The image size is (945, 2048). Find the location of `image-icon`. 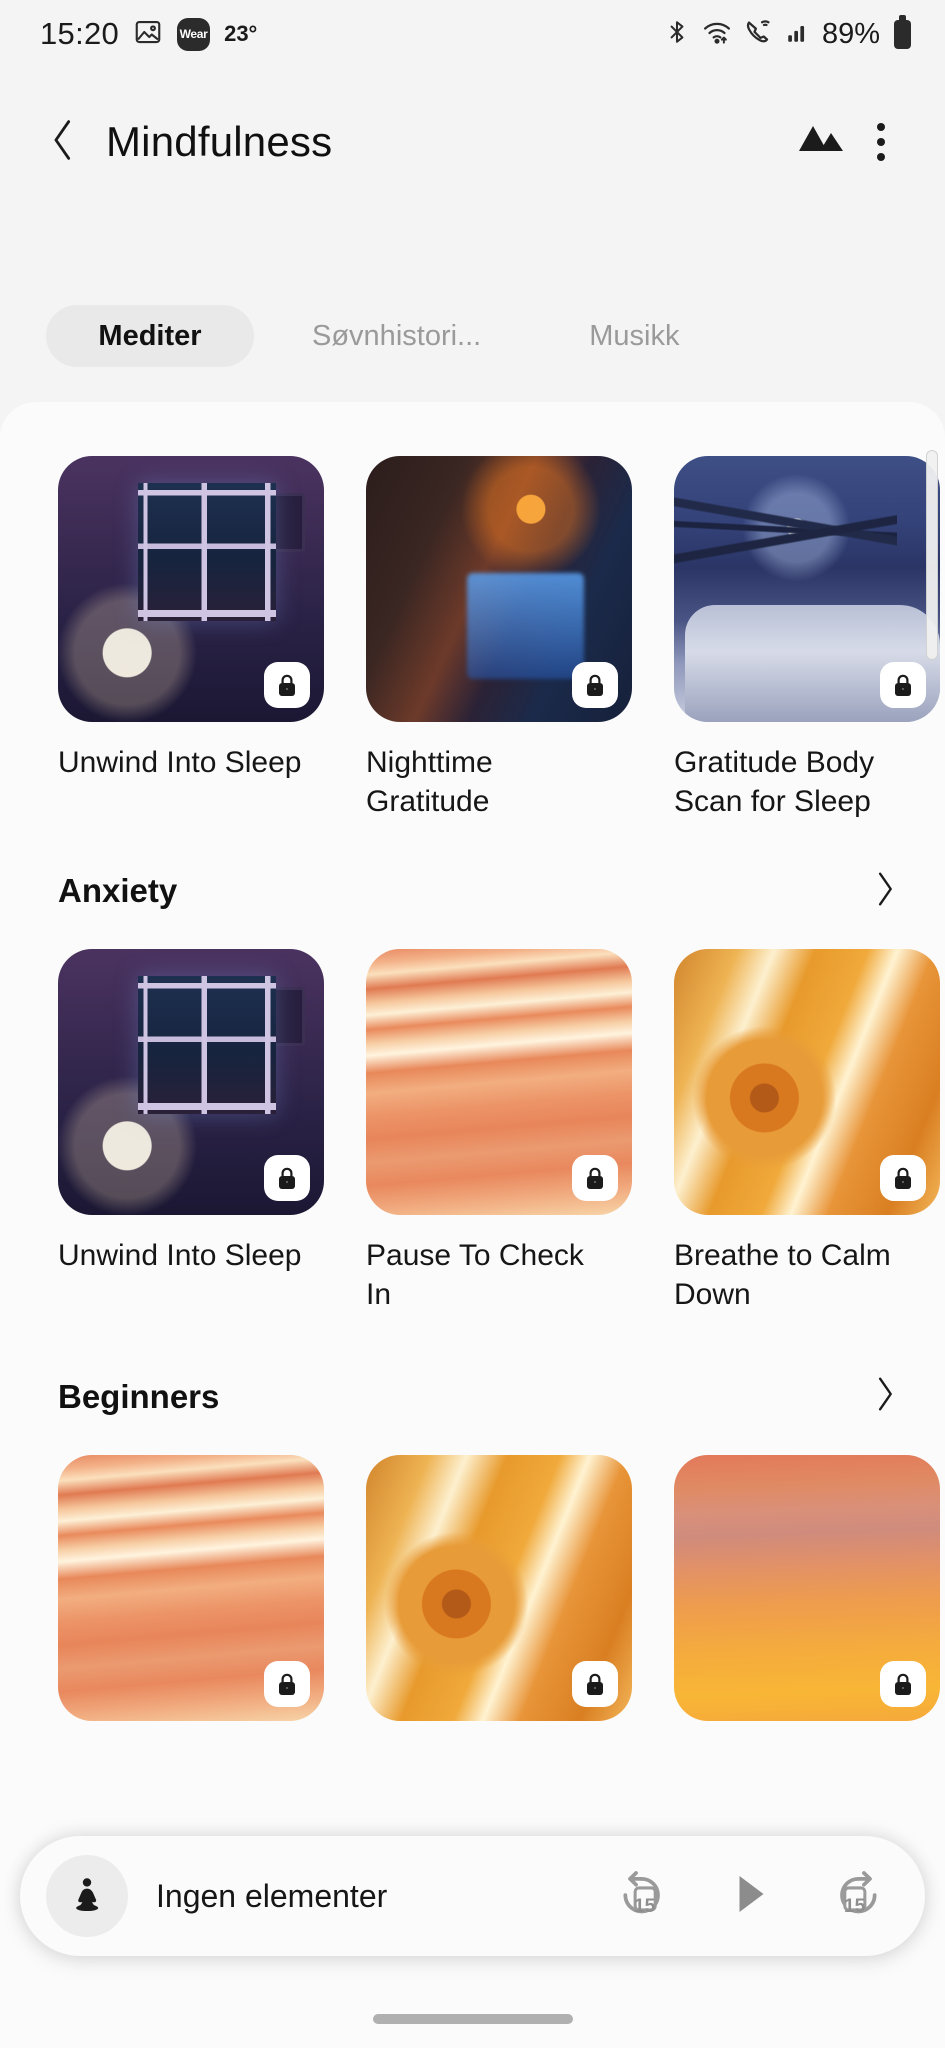

image-icon is located at coordinates (148, 34).